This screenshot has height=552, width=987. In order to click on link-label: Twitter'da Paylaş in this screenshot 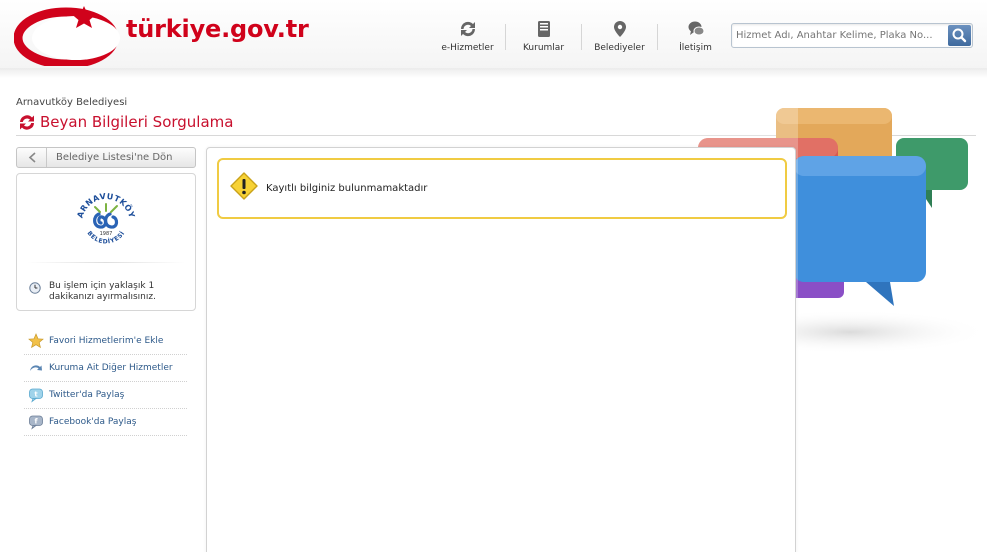, I will do `click(87, 395)`.